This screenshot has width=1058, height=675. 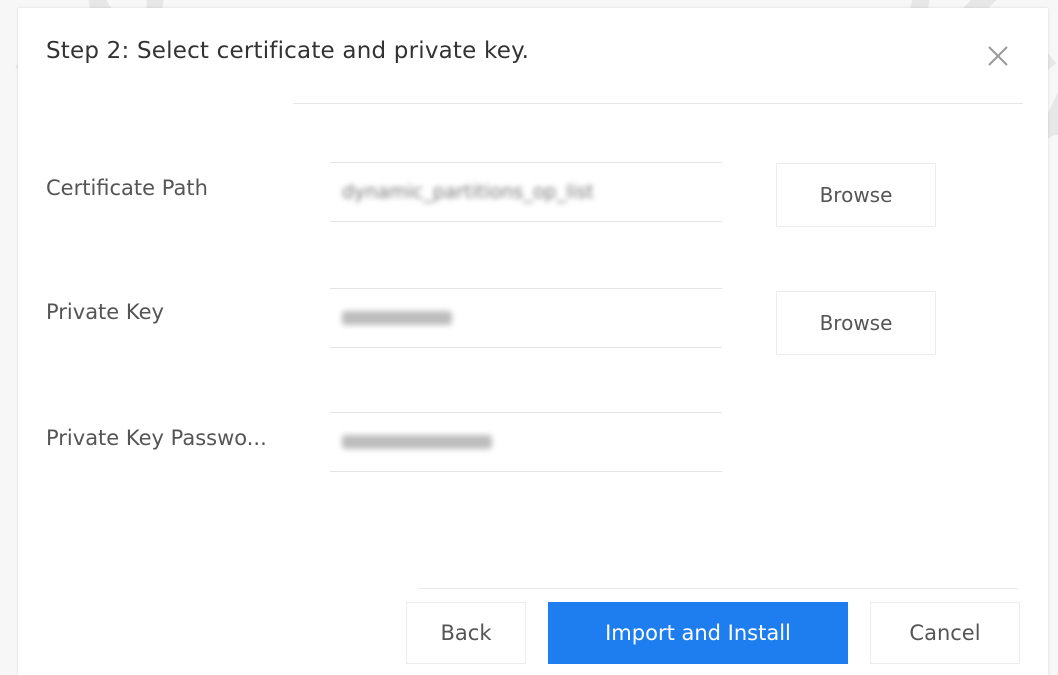 I want to click on private-key-value-redacted, so click(x=397, y=318).